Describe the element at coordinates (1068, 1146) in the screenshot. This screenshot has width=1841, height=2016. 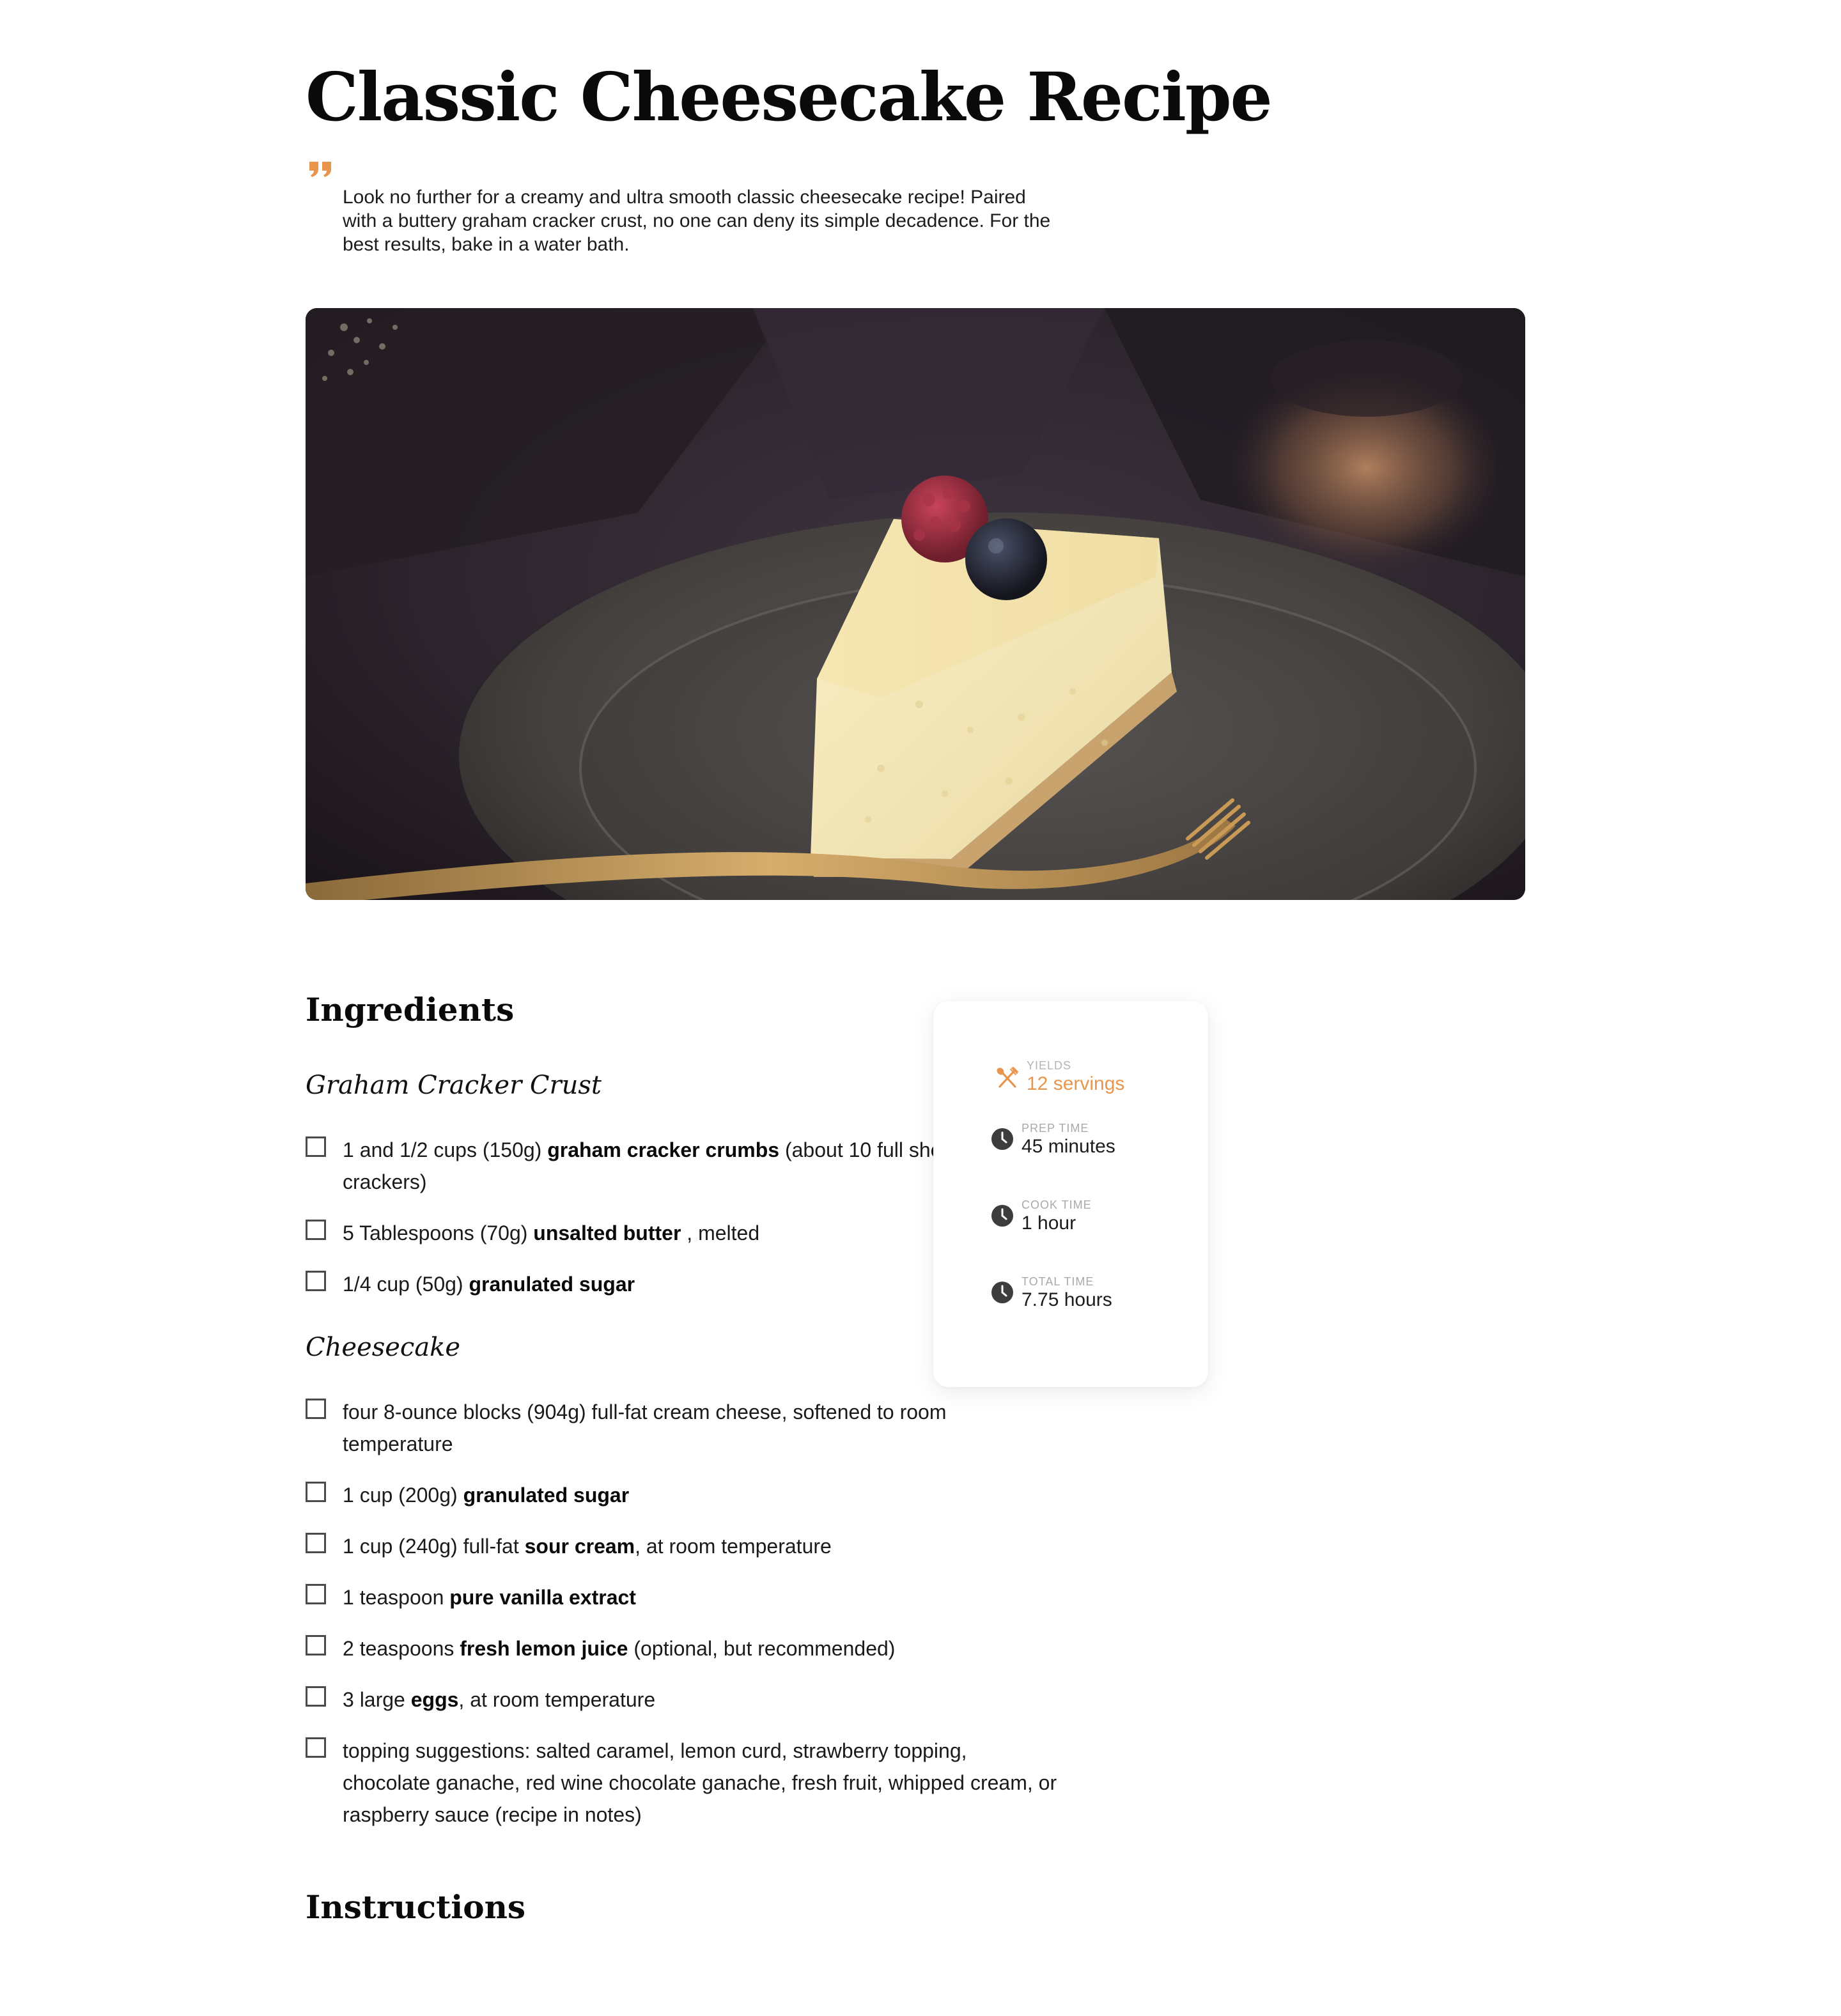
I see `prep-time-value: 45 minutes` at that location.